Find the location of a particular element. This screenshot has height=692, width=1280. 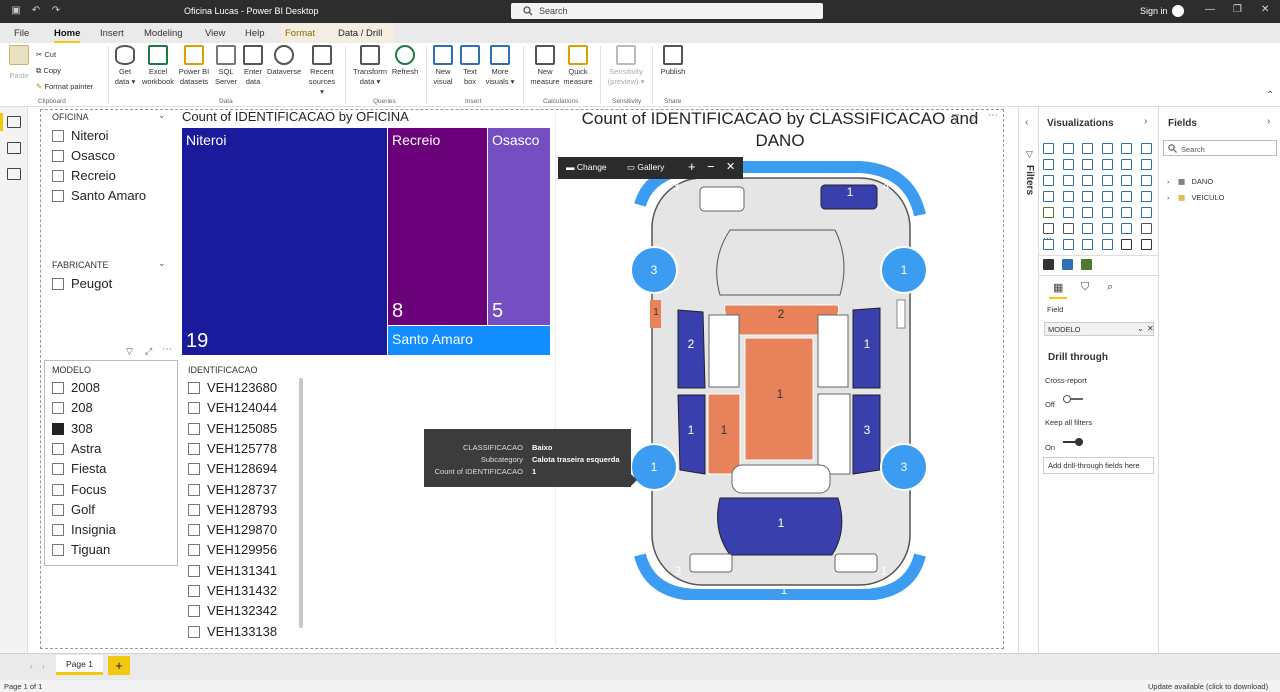

field-table-veiculo: › ▦ VEICULO is located at coordinates (1195, 196).